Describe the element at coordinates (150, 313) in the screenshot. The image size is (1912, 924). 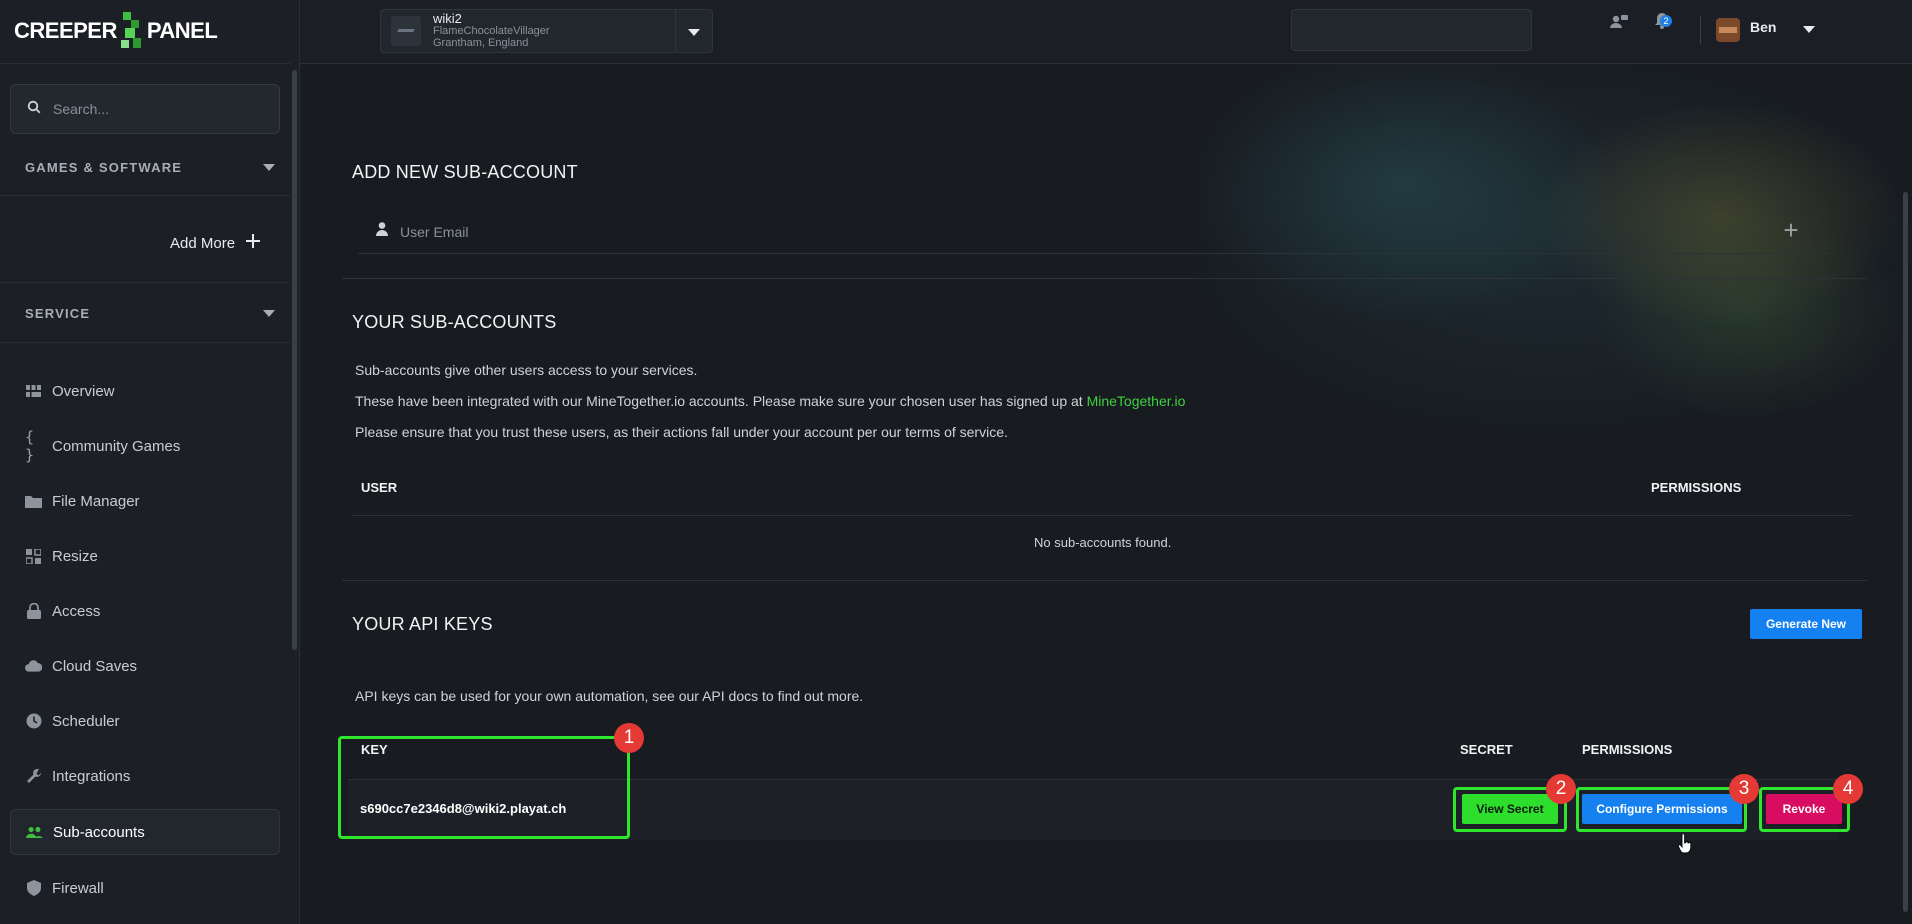
I see `service-section: SERVICE` at that location.